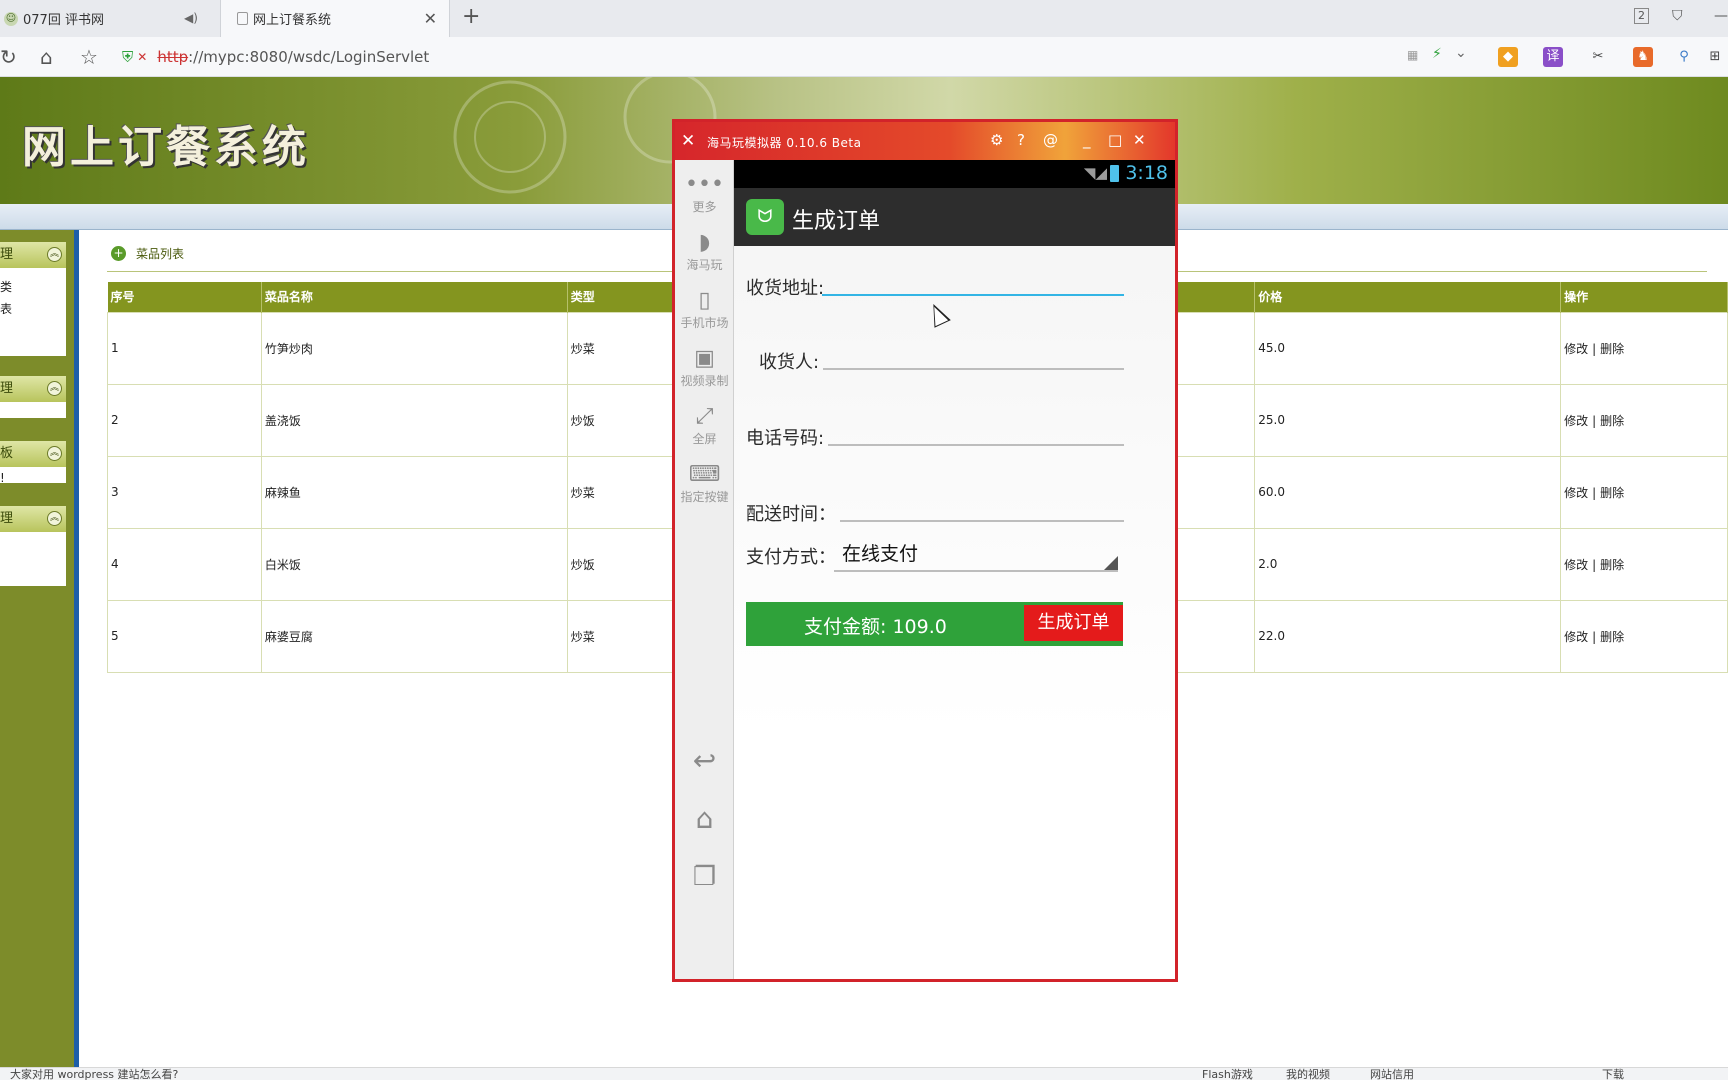 The image size is (1728, 1082). What do you see at coordinates (1408, 348) in the screenshot?
I see `cell-price: 45.0` at bounding box center [1408, 348].